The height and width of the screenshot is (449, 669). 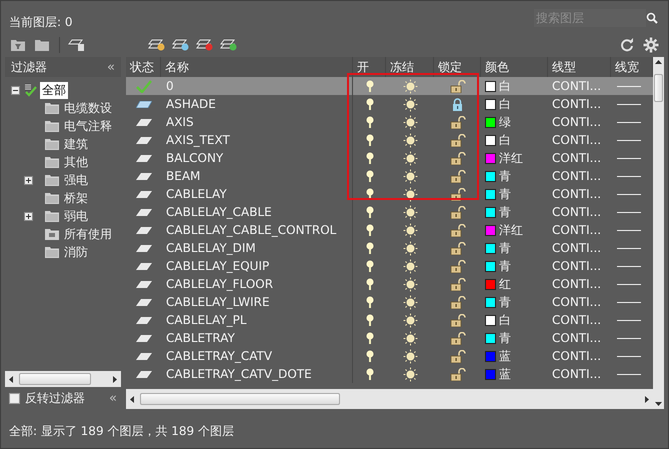 I want to click on tree-item: 消防, so click(x=76, y=252).